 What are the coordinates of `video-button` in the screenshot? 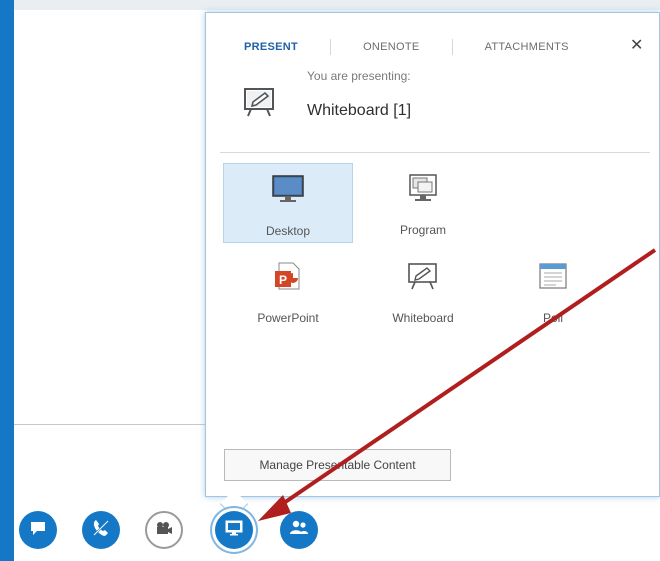 It's located at (164, 530).